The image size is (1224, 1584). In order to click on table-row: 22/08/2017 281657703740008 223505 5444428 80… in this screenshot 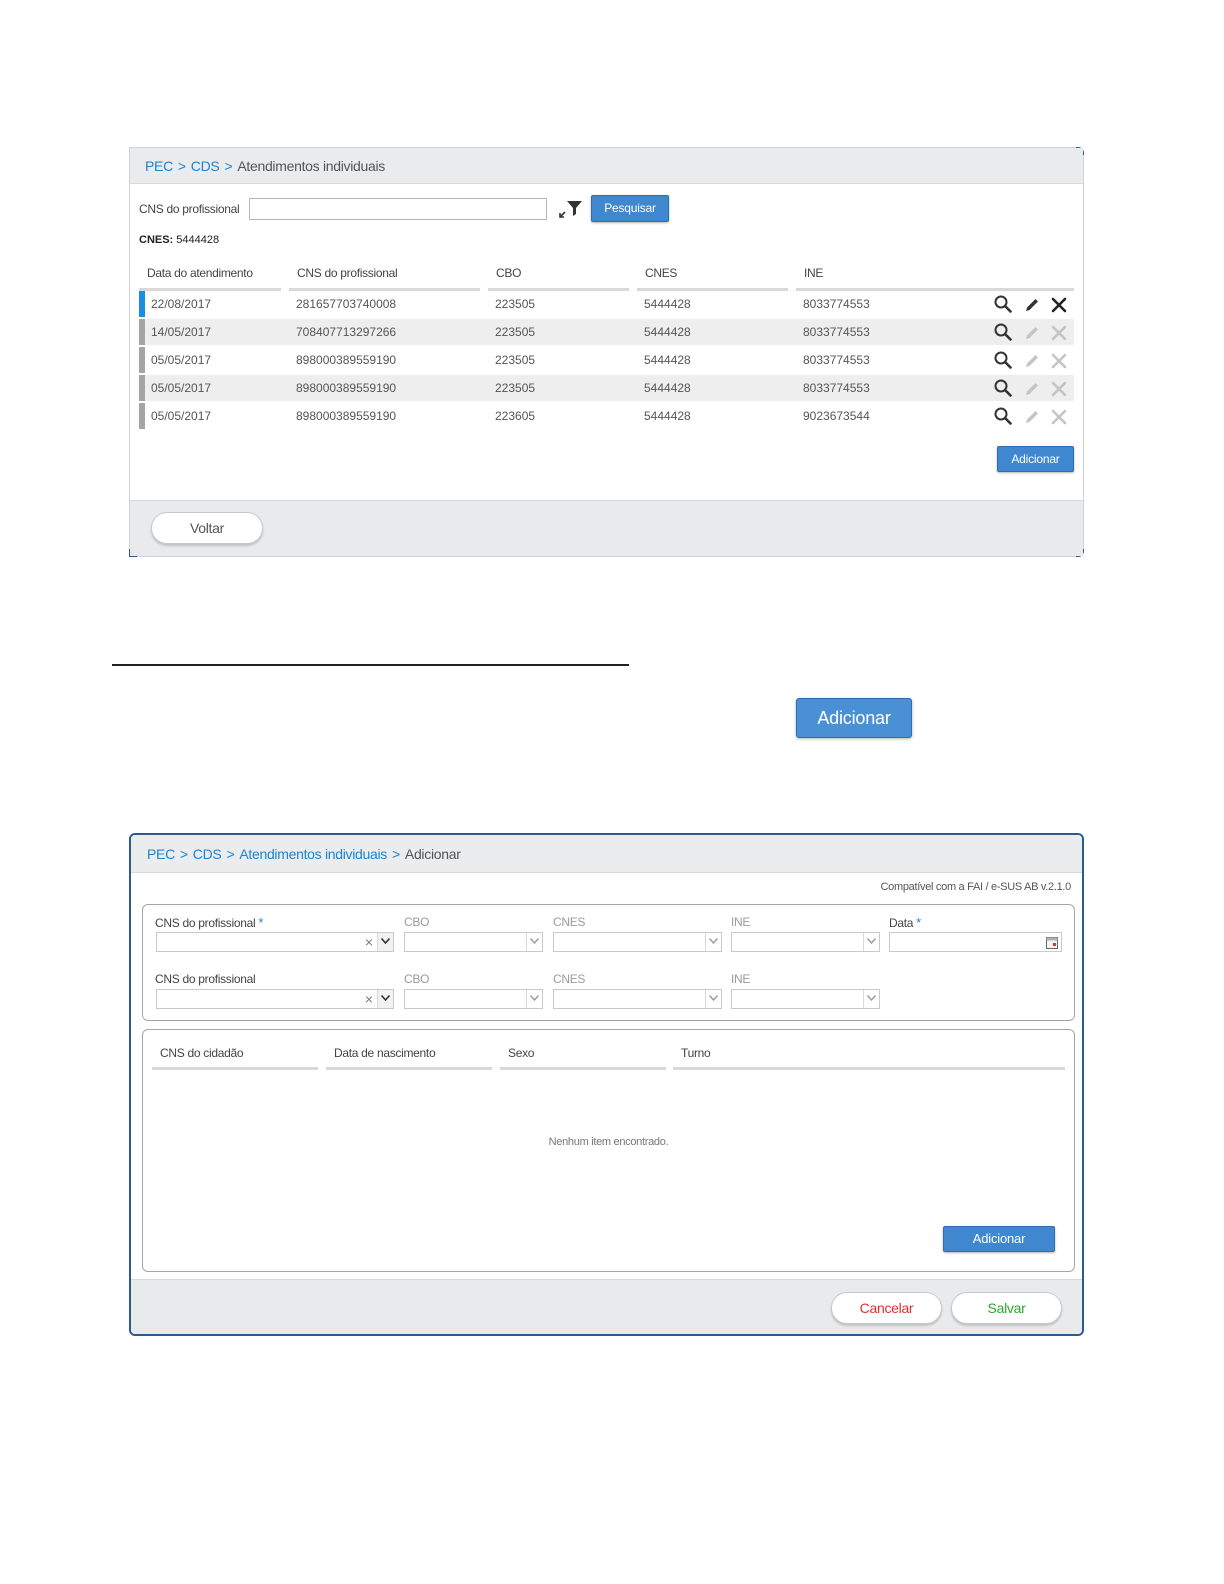, I will do `click(606, 304)`.